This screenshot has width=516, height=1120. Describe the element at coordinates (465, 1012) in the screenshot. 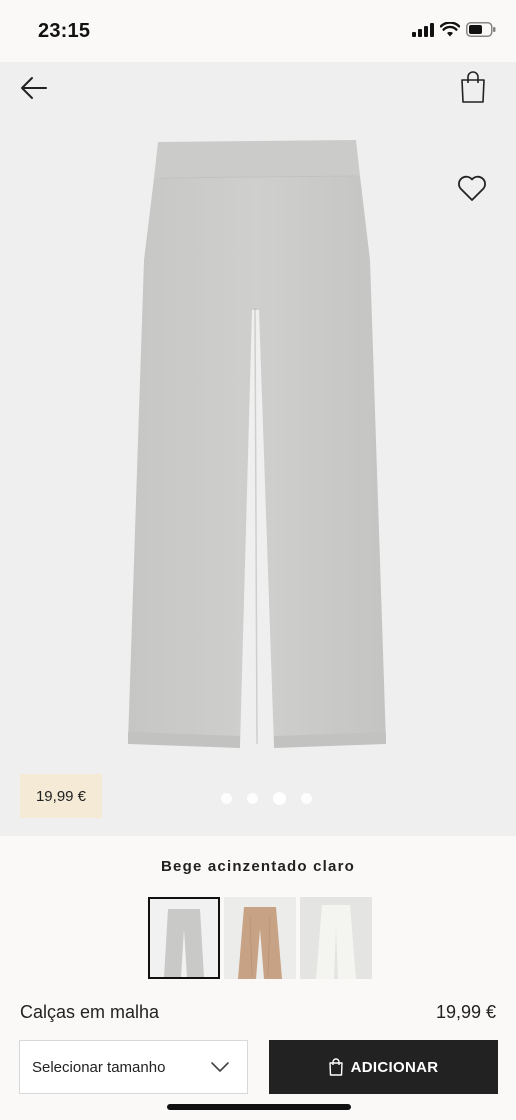

I see `product-price: 19,99 €` at that location.